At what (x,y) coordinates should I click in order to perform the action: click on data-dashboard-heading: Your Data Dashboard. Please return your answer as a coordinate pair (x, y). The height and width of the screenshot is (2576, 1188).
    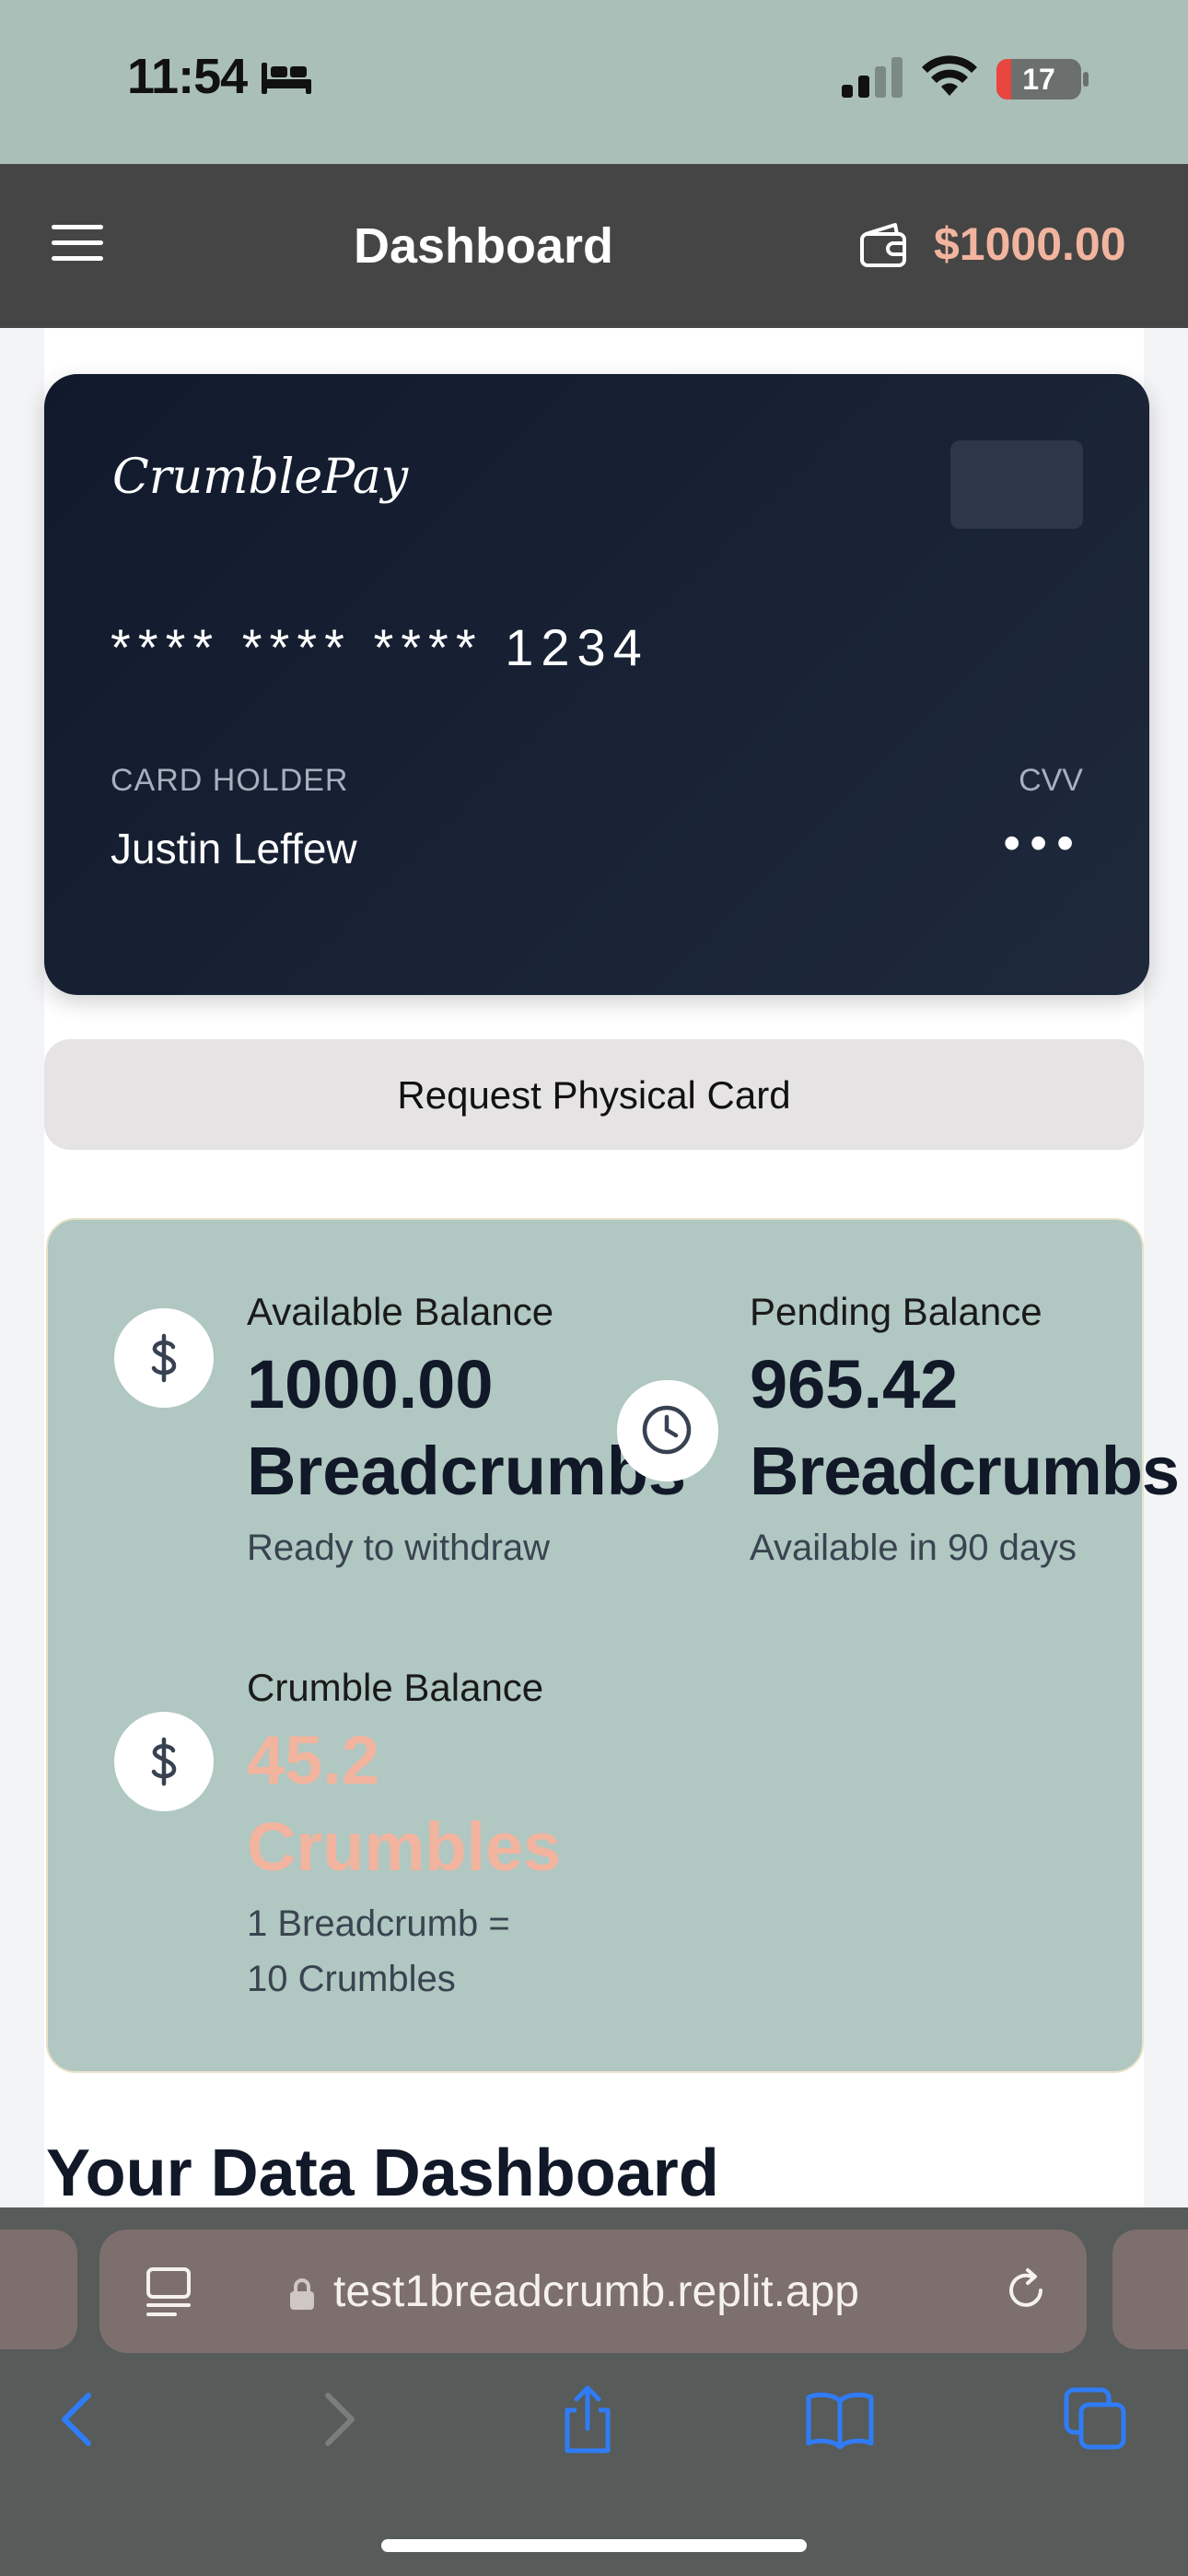
    Looking at the image, I should click on (382, 2173).